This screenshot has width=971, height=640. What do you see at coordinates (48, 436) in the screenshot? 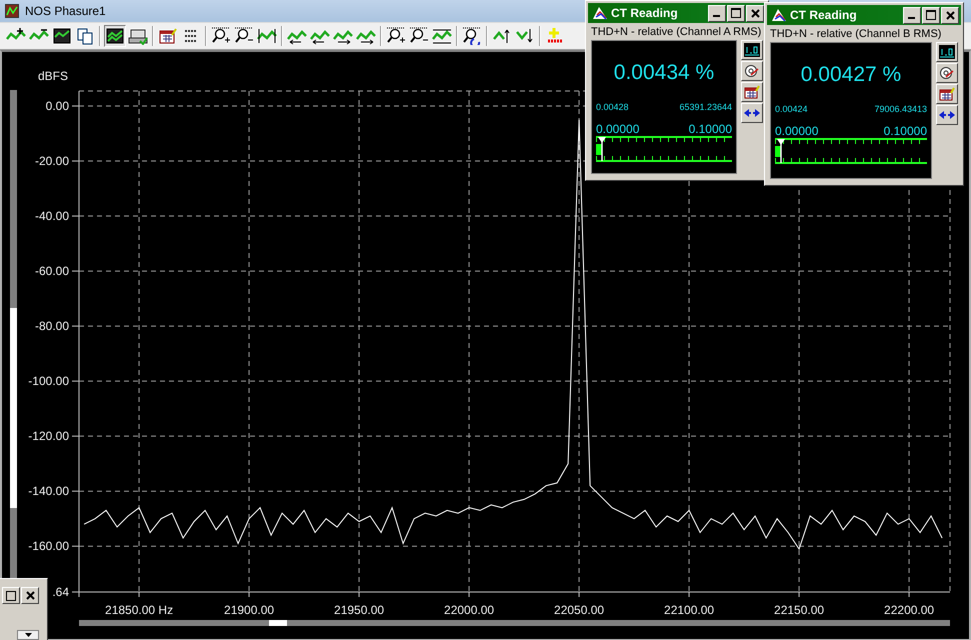
I see `tick-label: -120.00` at bounding box center [48, 436].